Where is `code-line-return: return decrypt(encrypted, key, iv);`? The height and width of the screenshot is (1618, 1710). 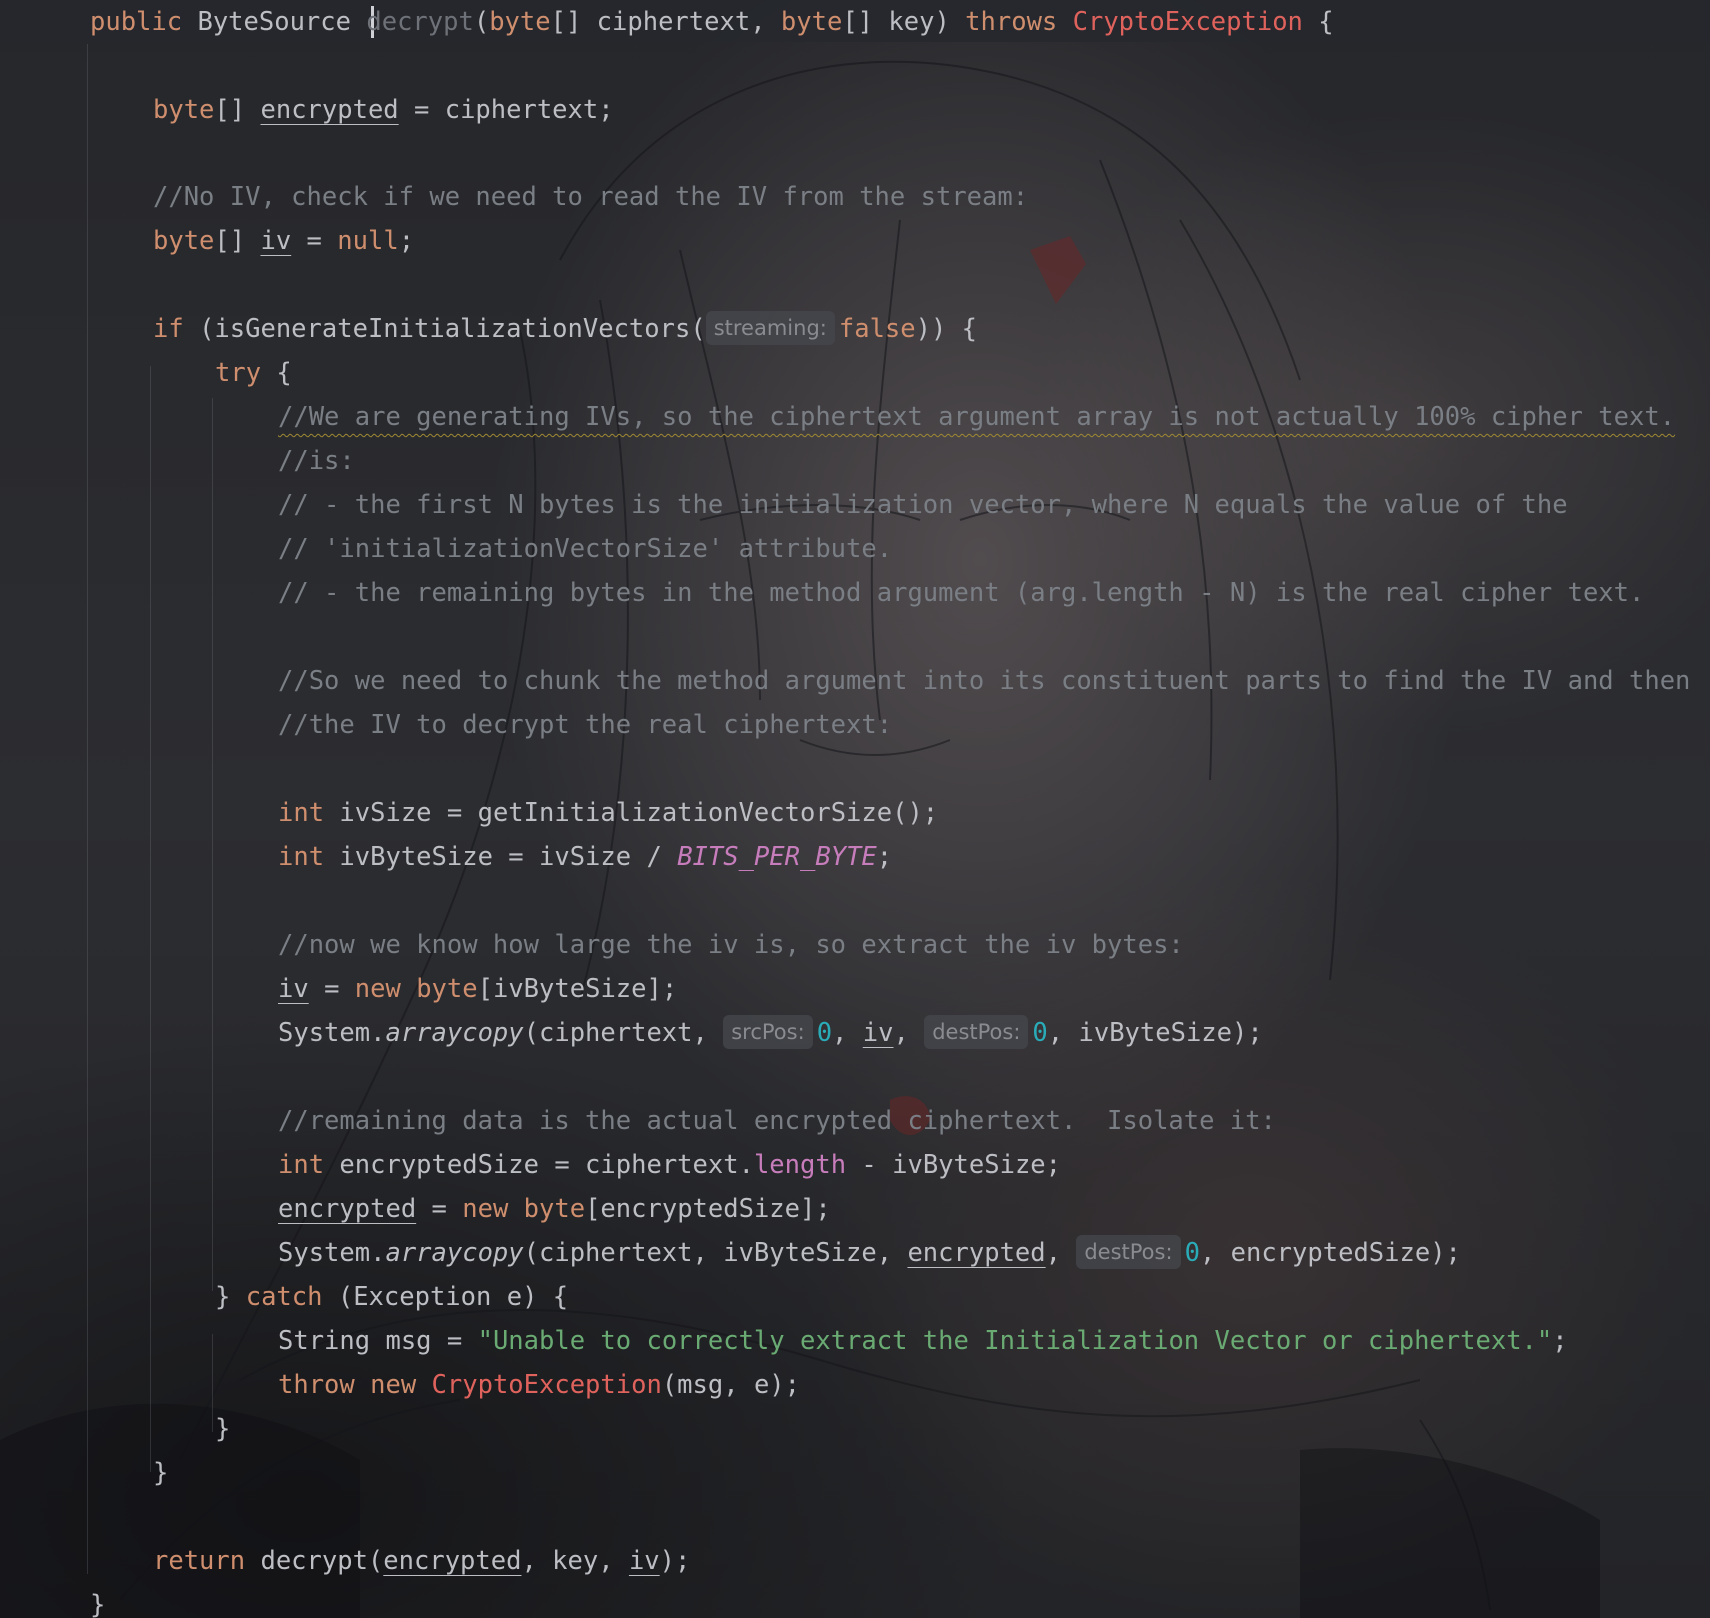 code-line-return: return decrypt(encrypted, key, iv); is located at coordinates (345, 1561).